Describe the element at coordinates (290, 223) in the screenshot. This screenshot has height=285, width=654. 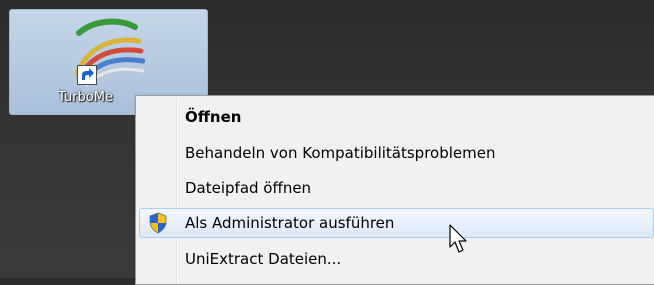
I see `menu-item-label: Als Administrator ausführen` at that location.